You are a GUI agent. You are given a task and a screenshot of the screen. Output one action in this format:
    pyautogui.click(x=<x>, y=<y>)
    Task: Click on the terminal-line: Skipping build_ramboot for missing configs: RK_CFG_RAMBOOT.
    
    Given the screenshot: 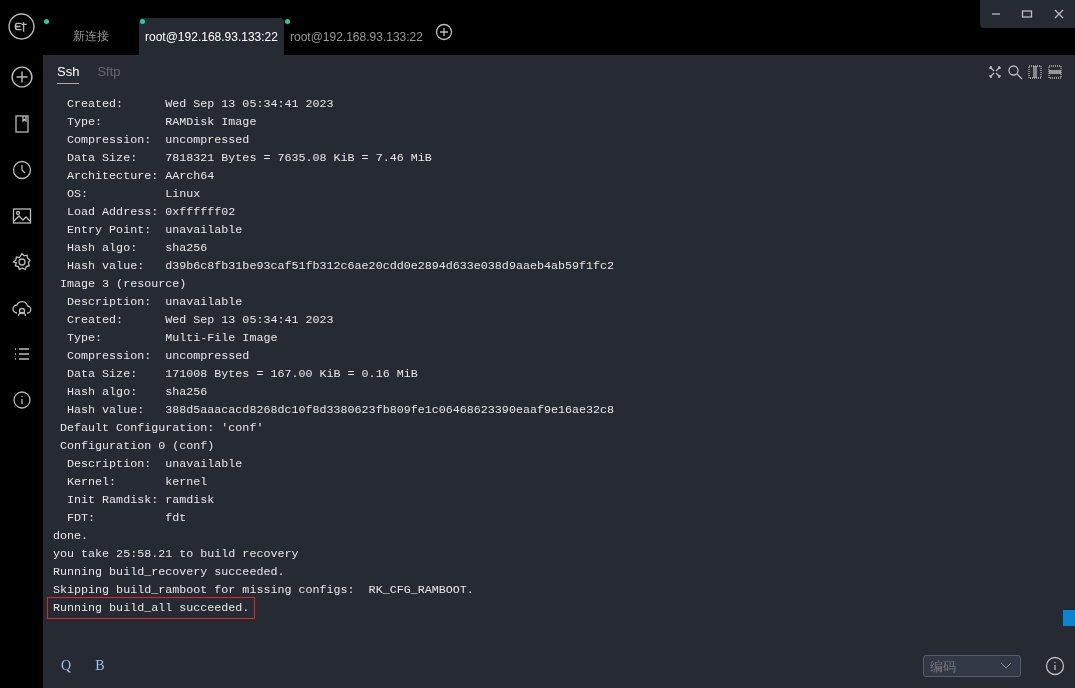 What is the action you would take?
    pyautogui.click(x=264, y=590)
    